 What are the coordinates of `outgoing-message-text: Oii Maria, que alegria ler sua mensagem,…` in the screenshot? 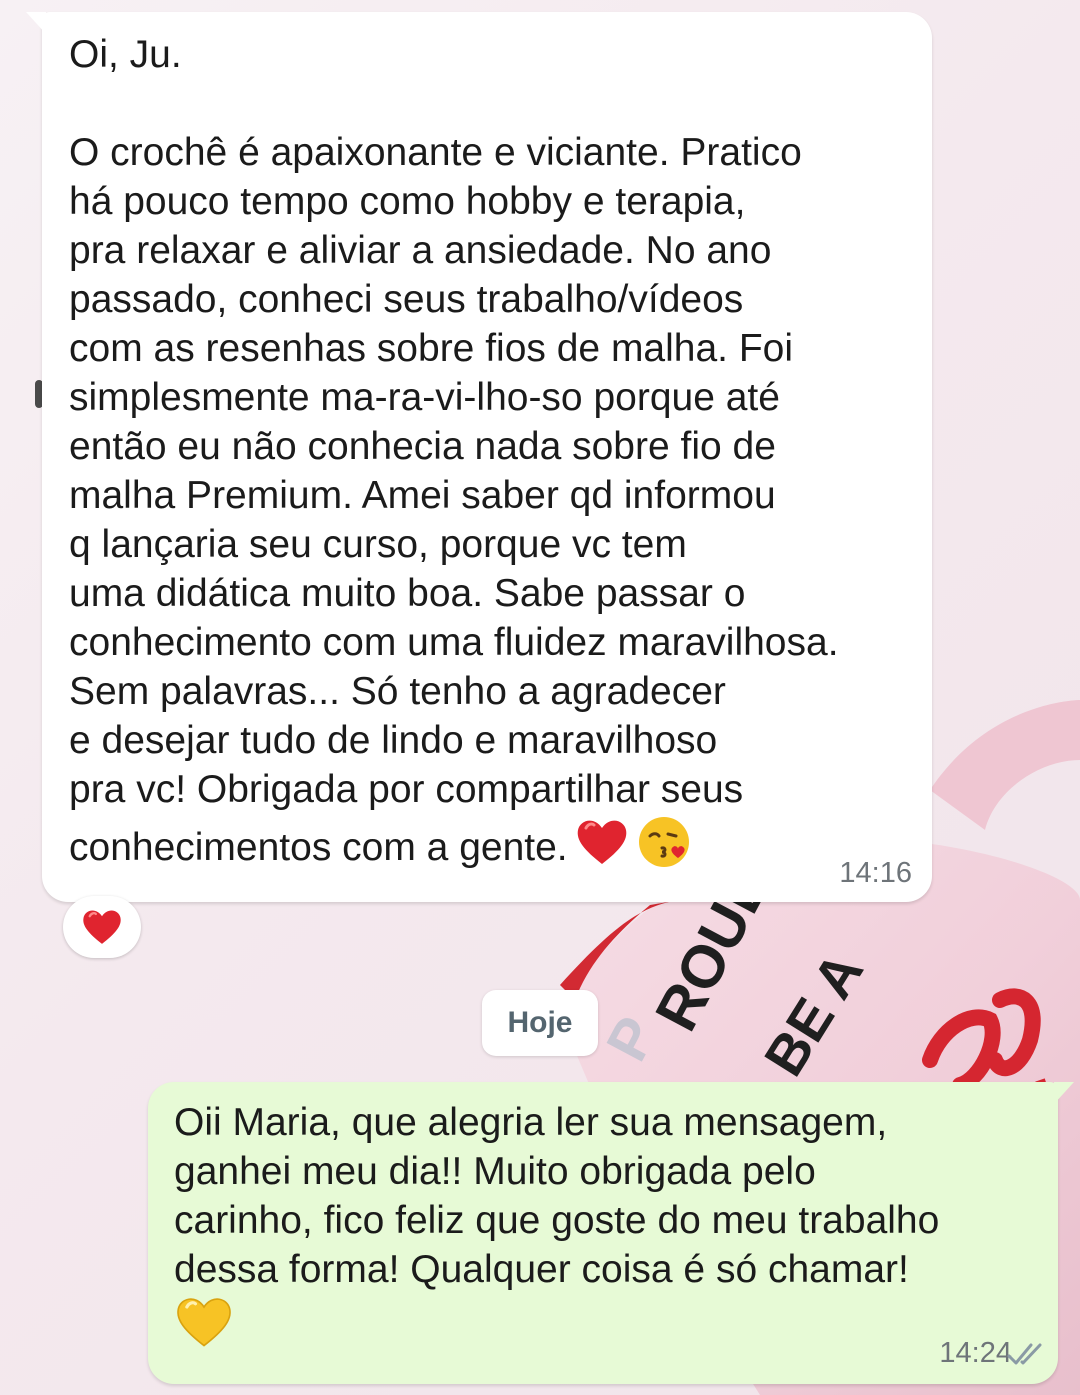 It's located at (604, 1227).